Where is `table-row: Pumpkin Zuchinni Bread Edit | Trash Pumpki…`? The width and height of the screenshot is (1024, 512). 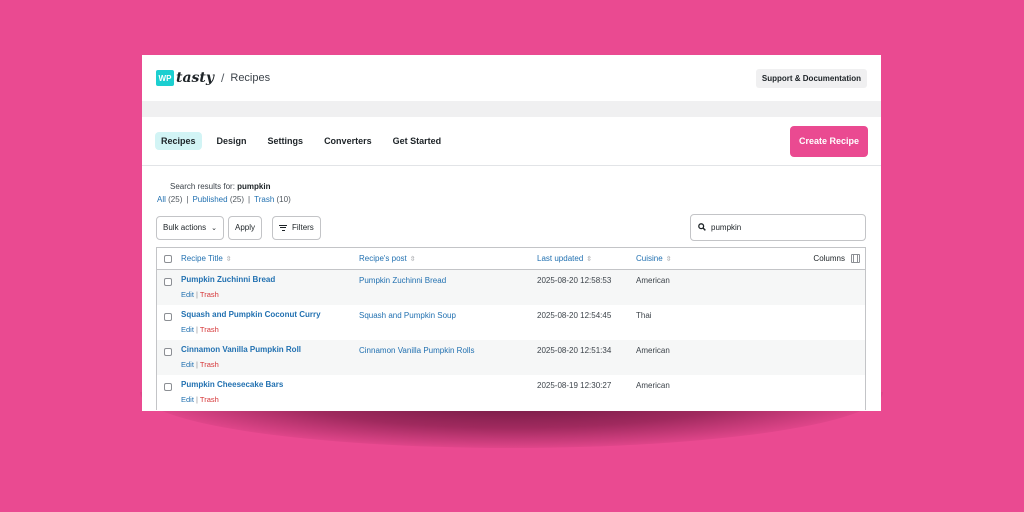
table-row: Pumpkin Zuchinni Bread Edit | Trash Pumpki… is located at coordinates (511, 287).